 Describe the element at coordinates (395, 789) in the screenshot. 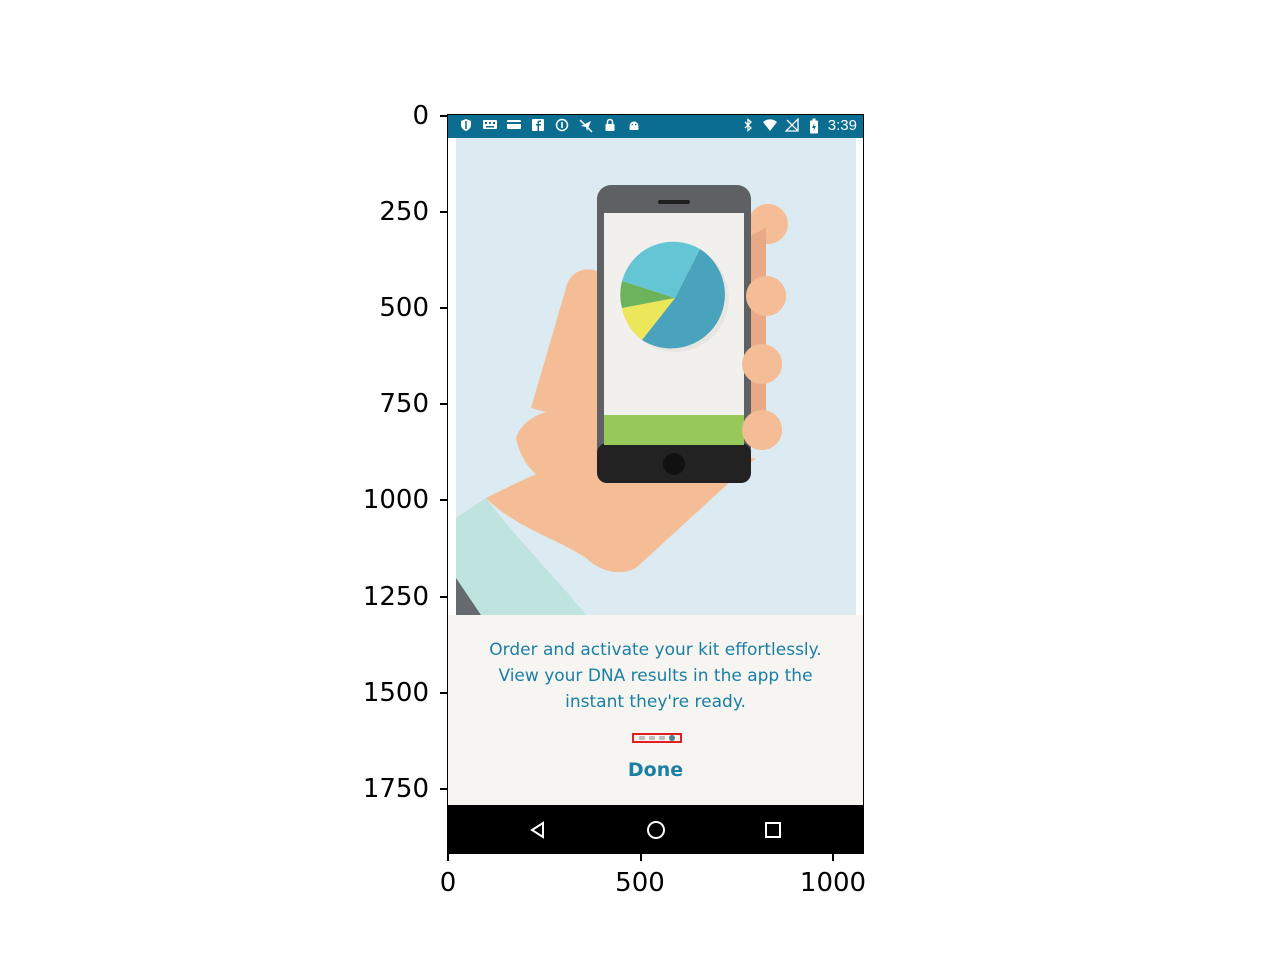

I see `y-tick-label: 1750` at that location.